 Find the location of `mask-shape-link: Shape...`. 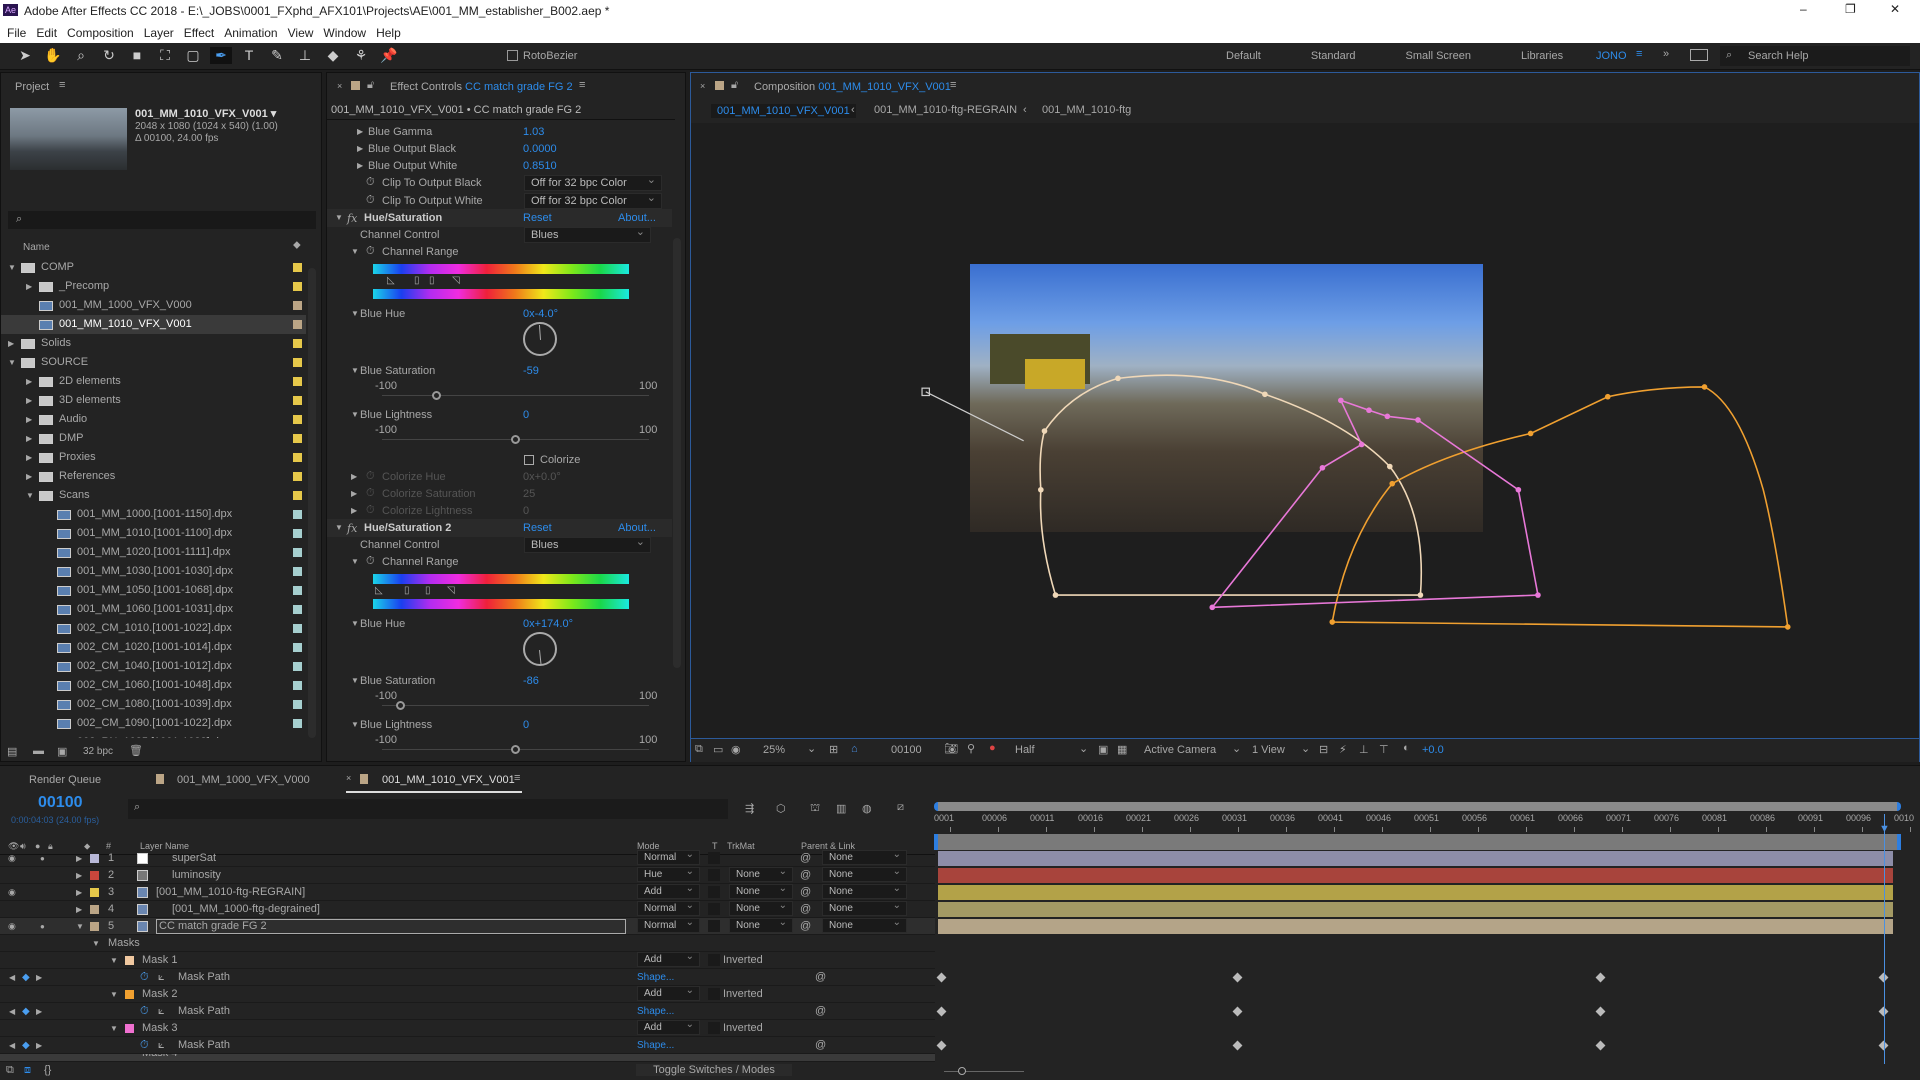

mask-shape-link: Shape... is located at coordinates (655, 977).